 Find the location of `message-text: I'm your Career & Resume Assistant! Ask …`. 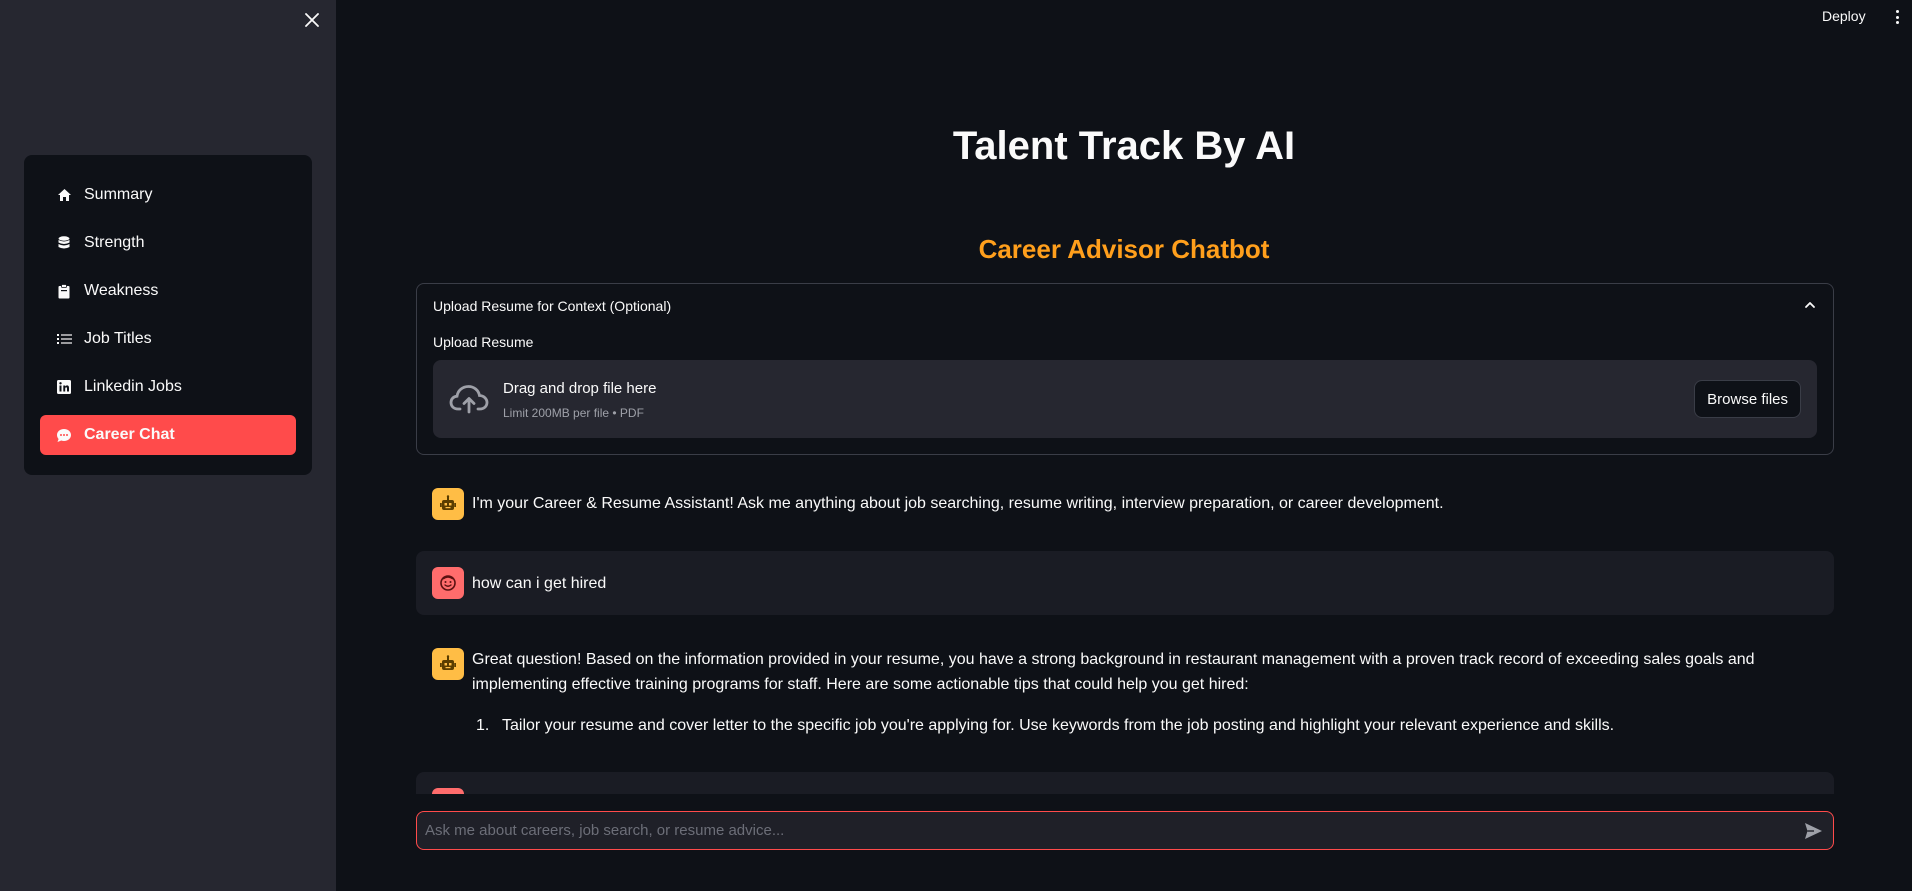

message-text: I'm your Career & Resume Assistant! Ask … is located at coordinates (958, 503).